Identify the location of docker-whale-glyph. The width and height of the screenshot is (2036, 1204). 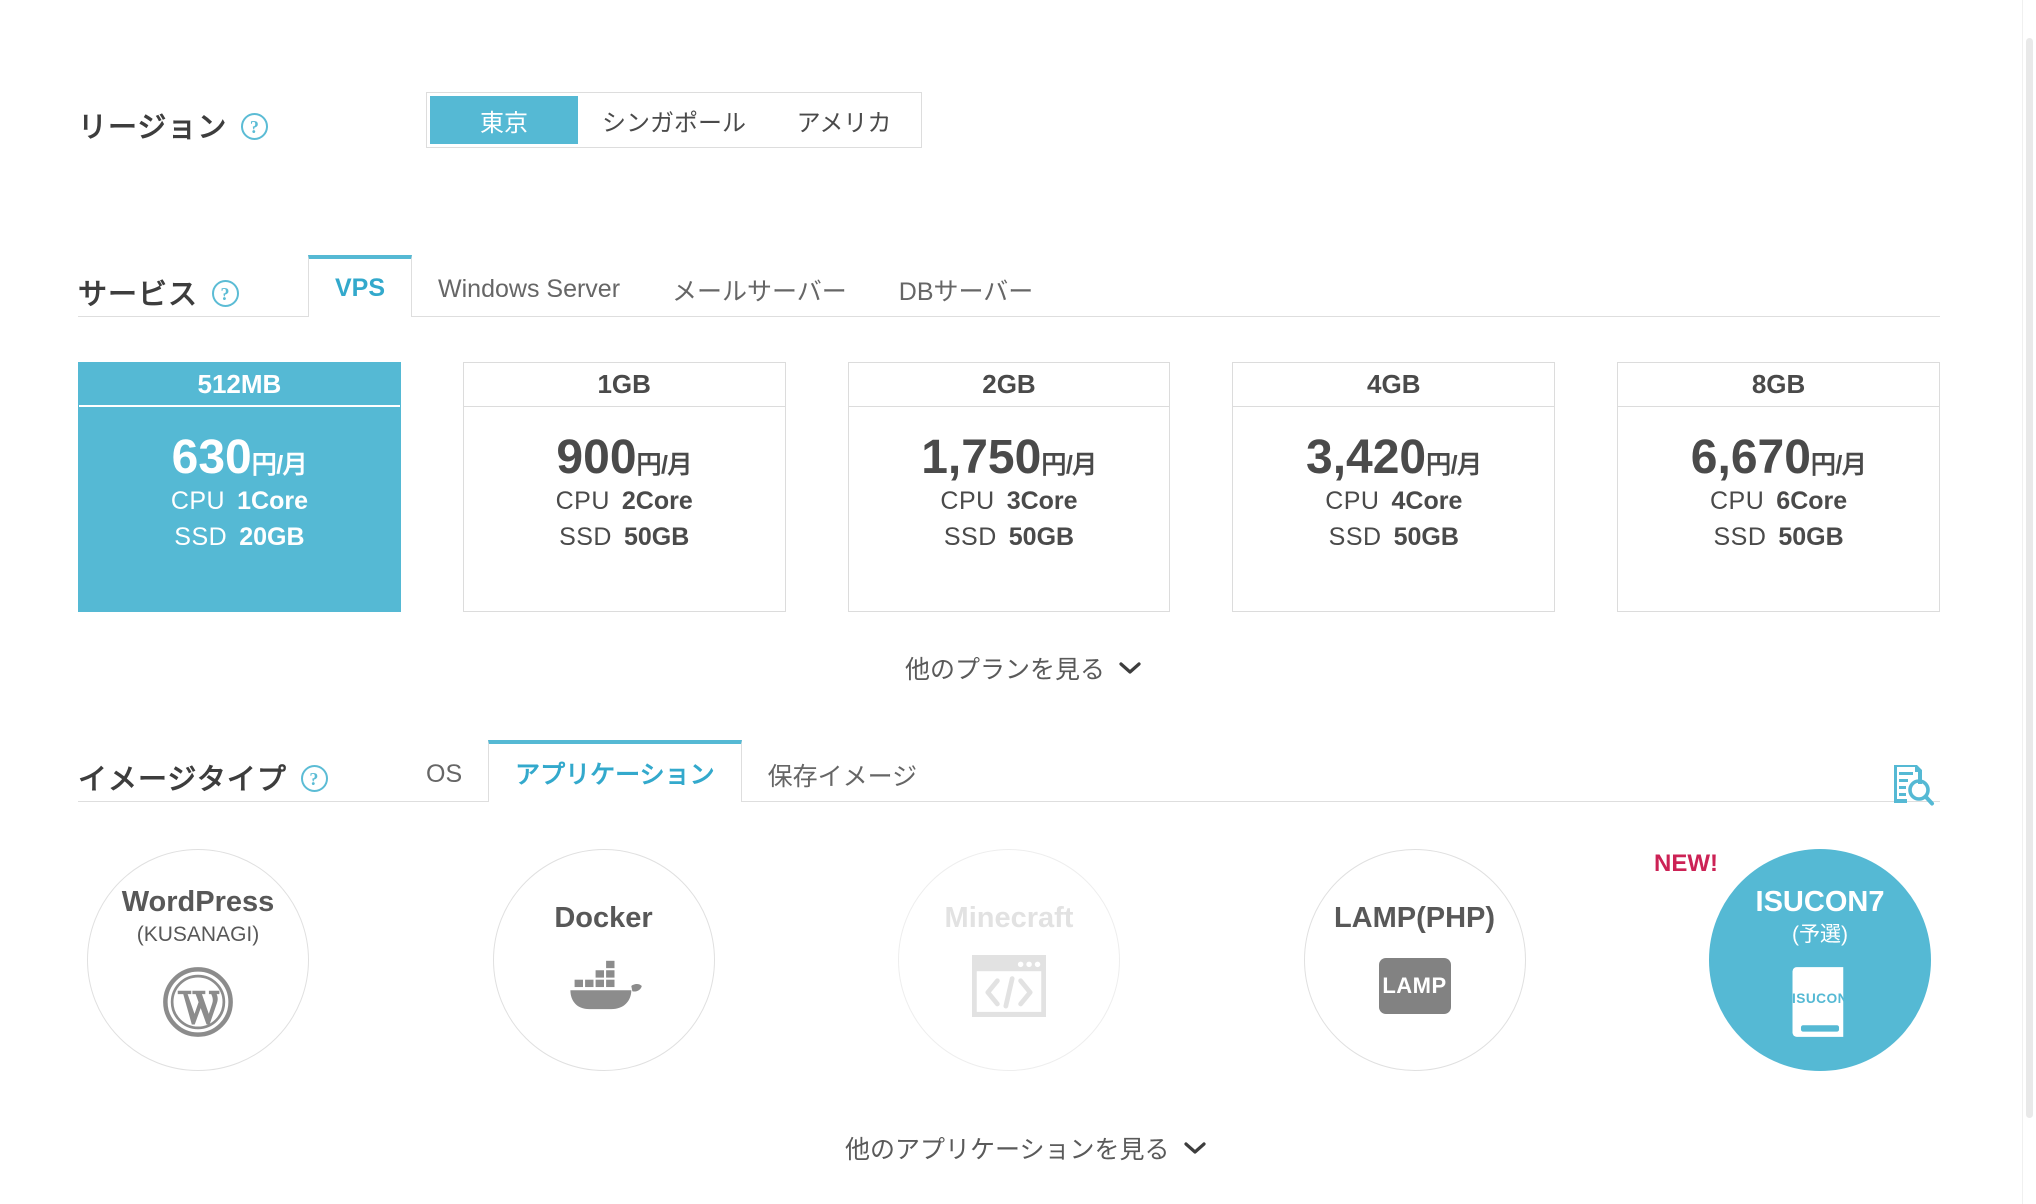
(605, 985).